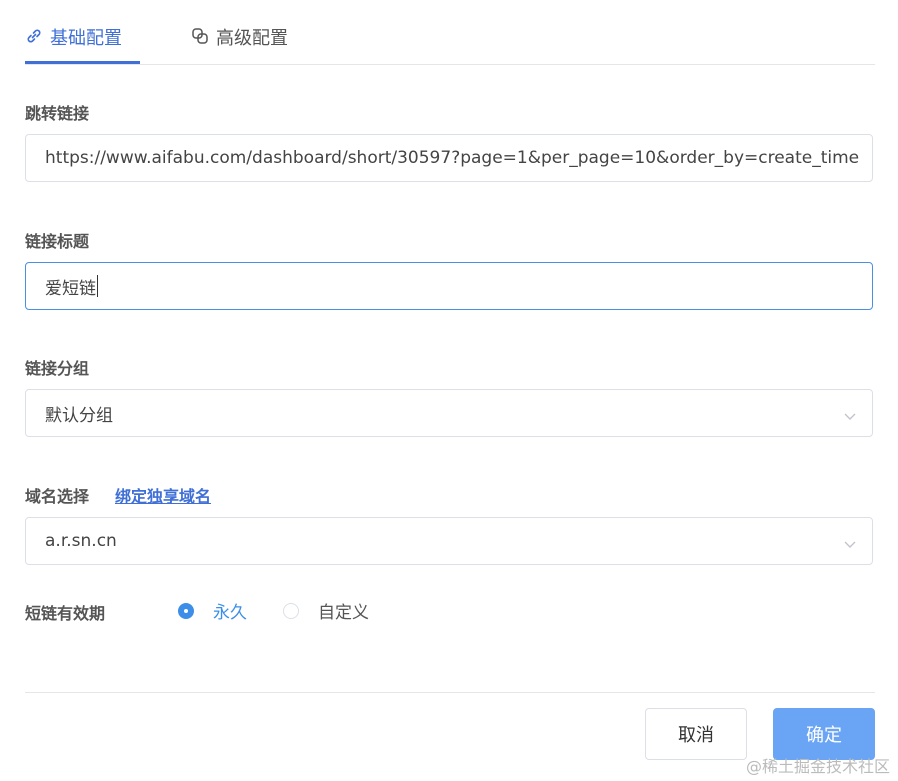 The image size is (898, 781). Describe the element at coordinates (230, 613) in the screenshot. I see `radio-permanent-label: 永久` at that location.